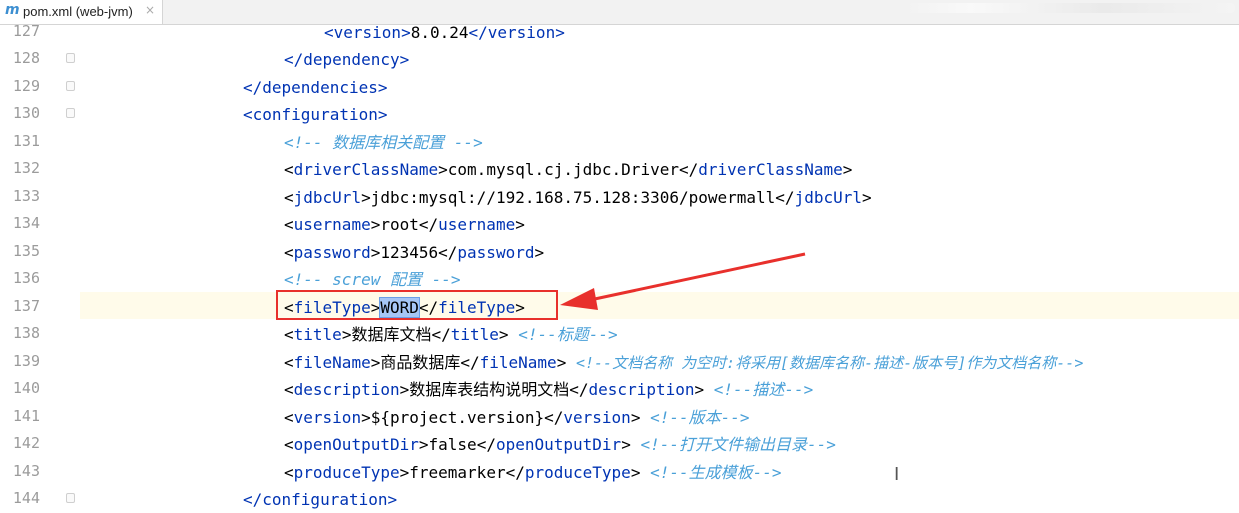 Image resolution: width=1239 pixels, height=513 pixels. What do you see at coordinates (26, 333) in the screenshot?
I see `line-number: 138` at bounding box center [26, 333].